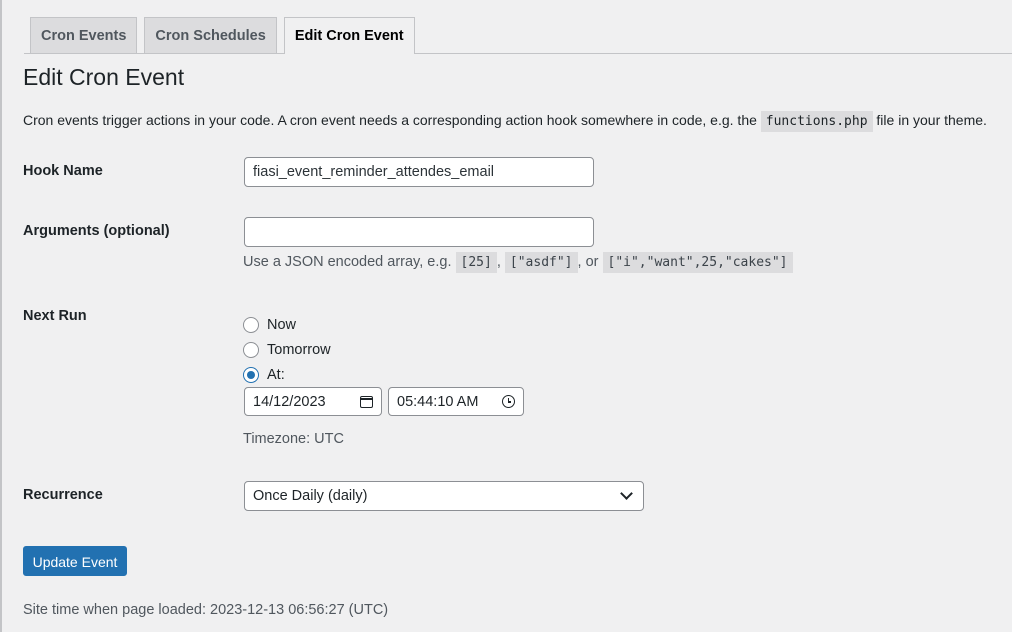 The image size is (1012, 632). What do you see at coordinates (590, 262) in the screenshot?
I see `hint-sep-2: , or` at bounding box center [590, 262].